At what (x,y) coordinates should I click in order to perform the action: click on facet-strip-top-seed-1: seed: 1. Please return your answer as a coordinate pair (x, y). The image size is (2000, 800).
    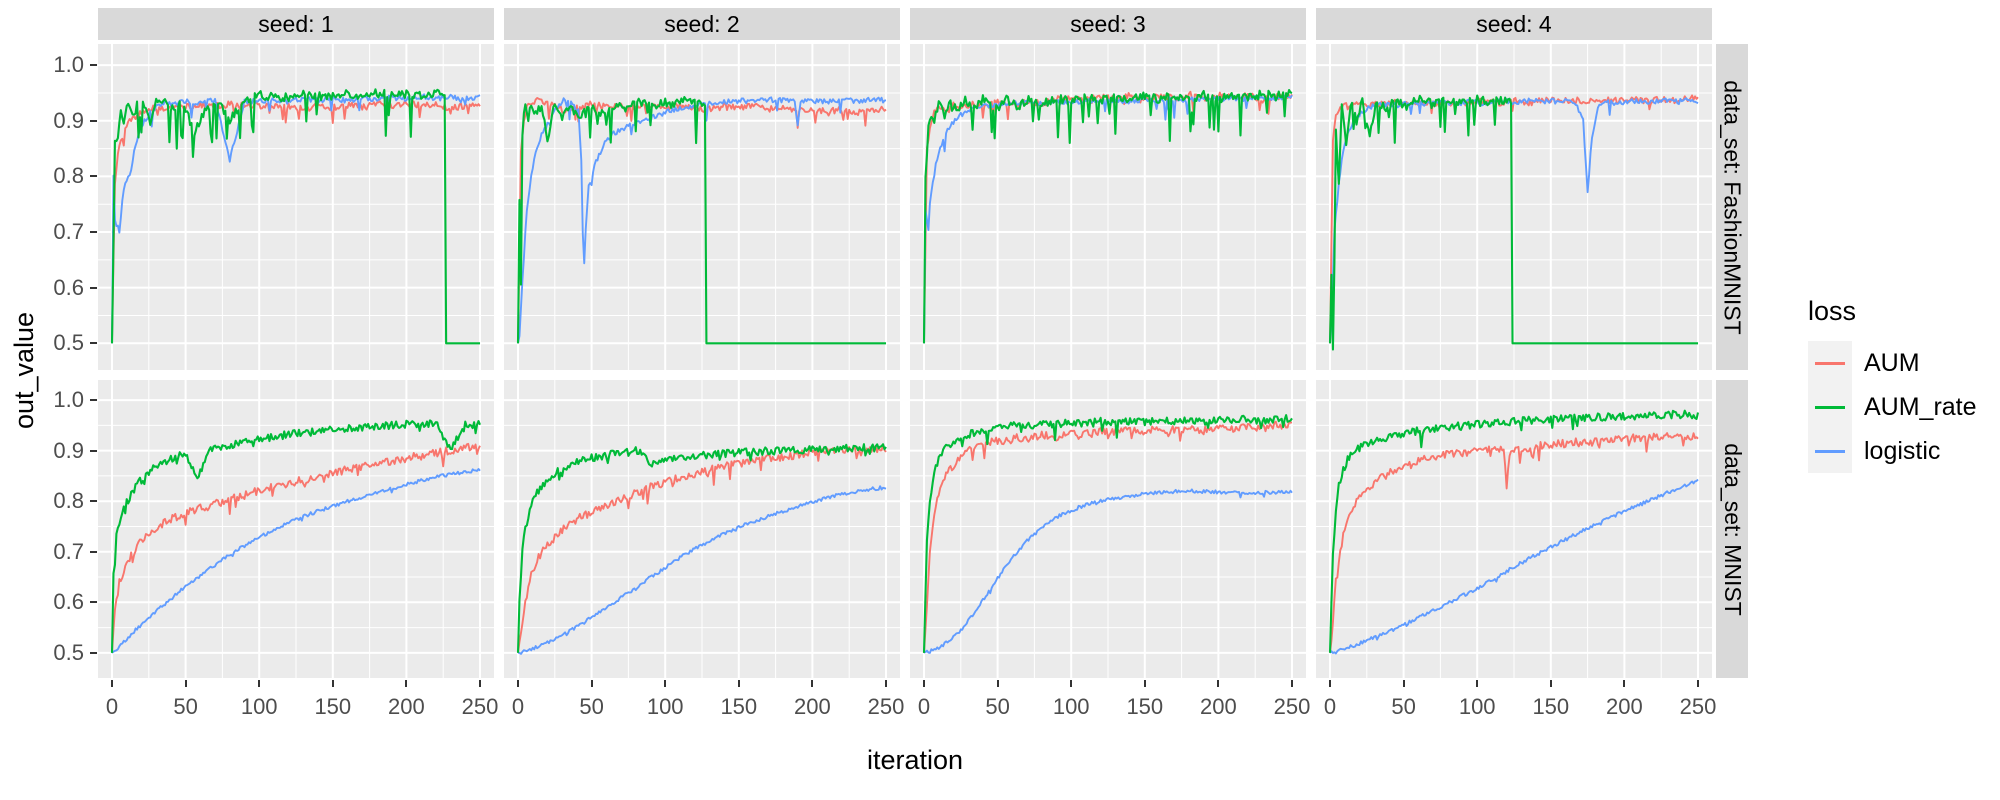
    Looking at the image, I should click on (296, 24).